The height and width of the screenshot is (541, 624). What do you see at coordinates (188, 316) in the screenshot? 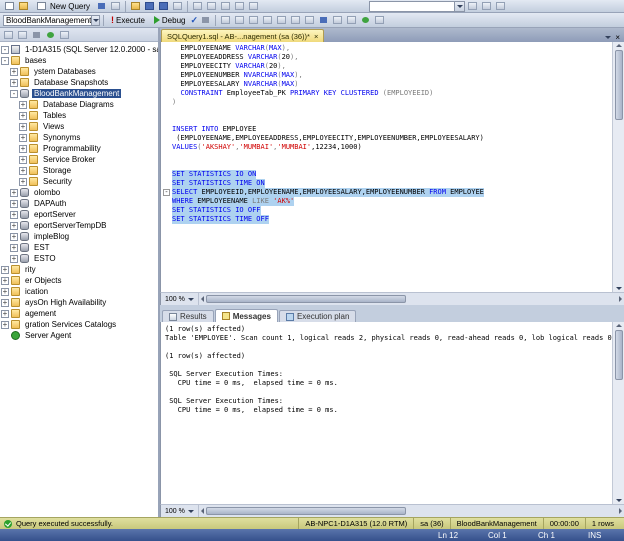
I see `tab-results: Results` at bounding box center [188, 316].